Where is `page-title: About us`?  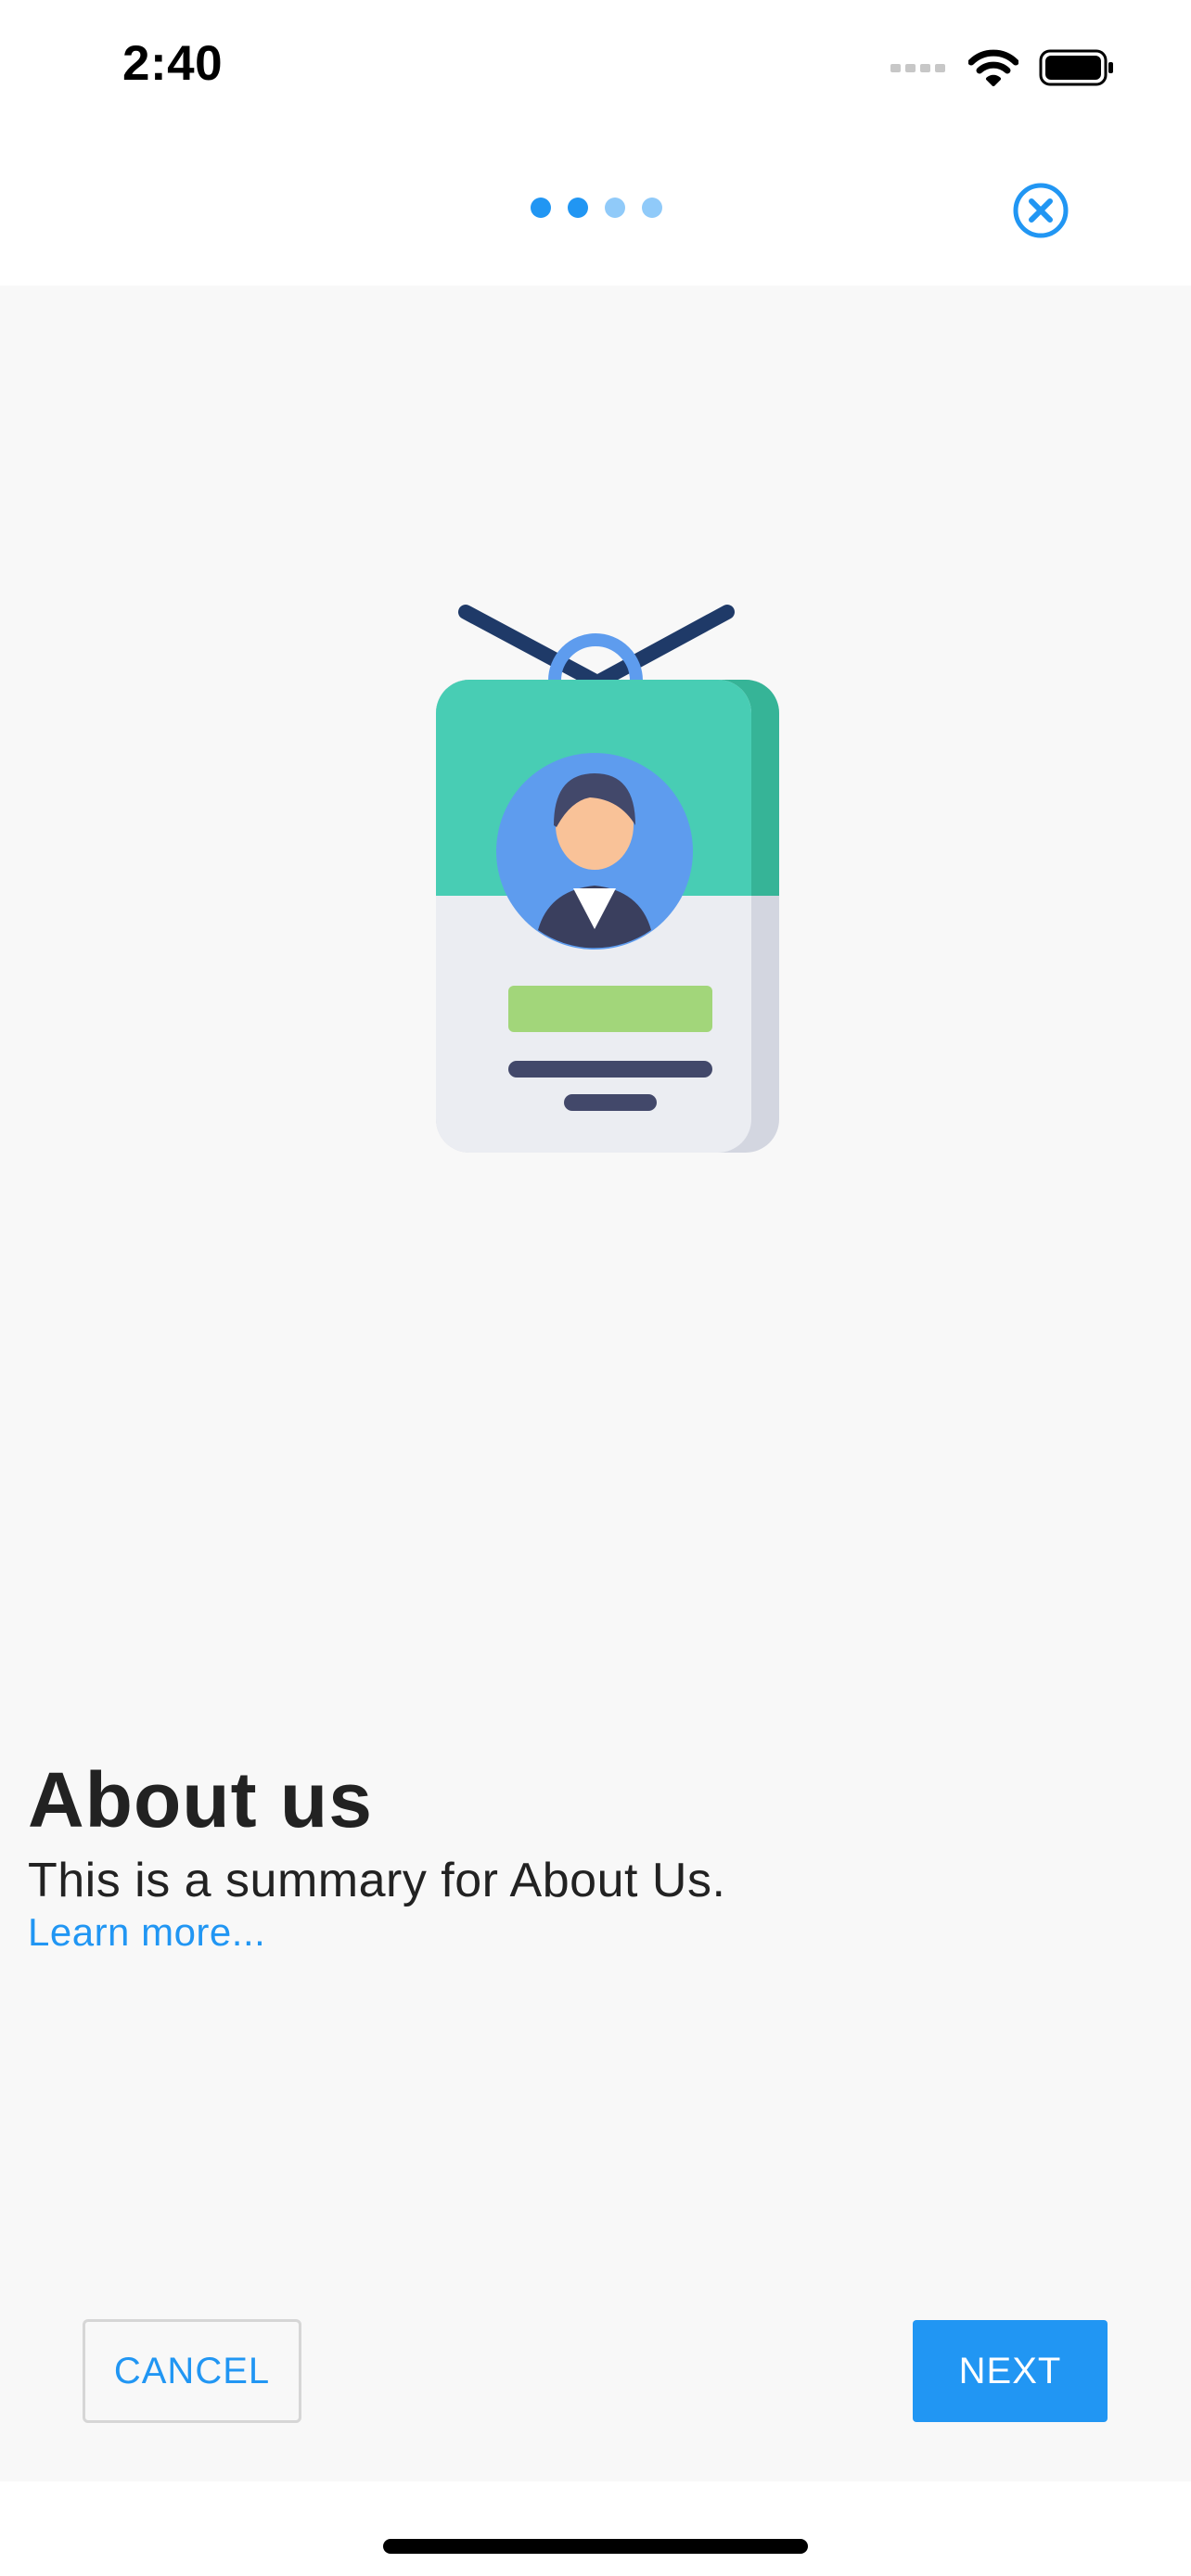 page-title: About us is located at coordinates (200, 1800).